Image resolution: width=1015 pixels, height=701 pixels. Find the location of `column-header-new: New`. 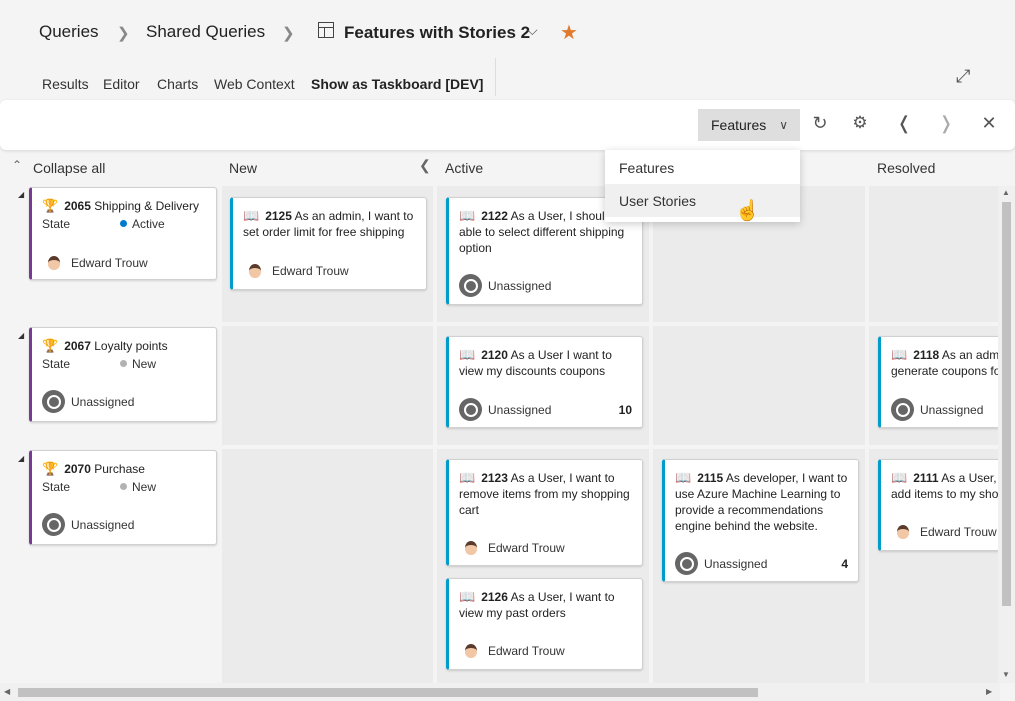

column-header-new: New is located at coordinates (243, 168).